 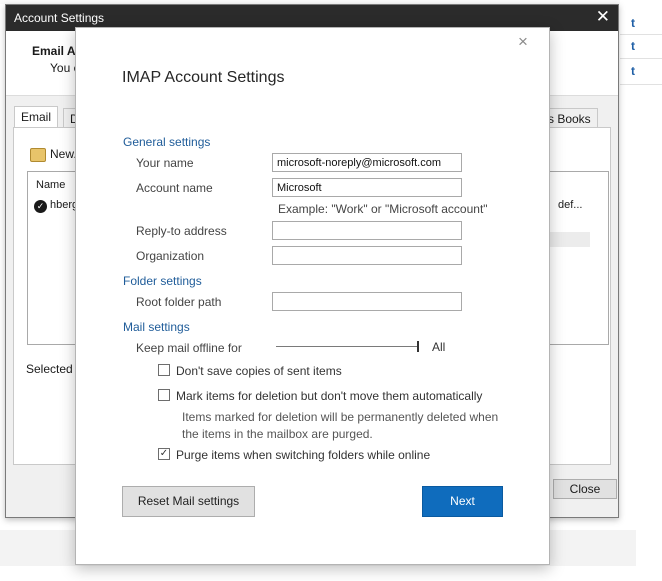 I want to click on your-name-input, so click(x=367, y=162).